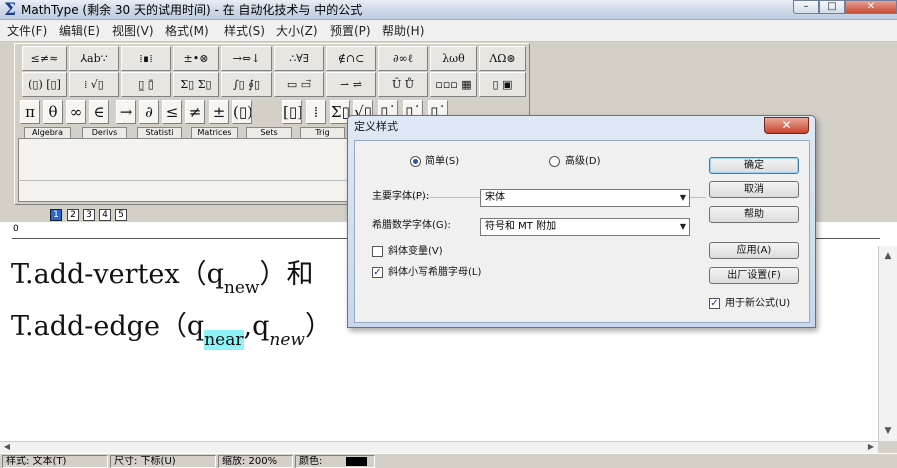 This screenshot has width=897, height=468. What do you see at coordinates (256, 326) in the screenshot?
I see `eq2-mid: ,q` at bounding box center [256, 326].